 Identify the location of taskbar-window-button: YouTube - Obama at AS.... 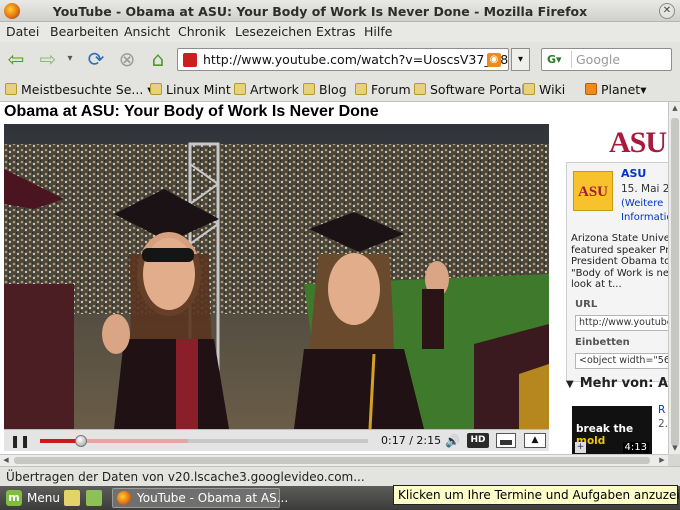
(200, 498).